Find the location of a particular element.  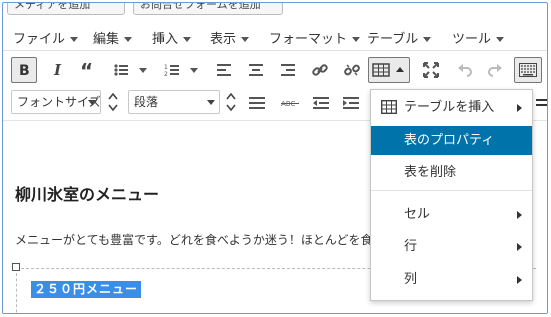

menu-insert: 挿入 is located at coordinates (172, 37).